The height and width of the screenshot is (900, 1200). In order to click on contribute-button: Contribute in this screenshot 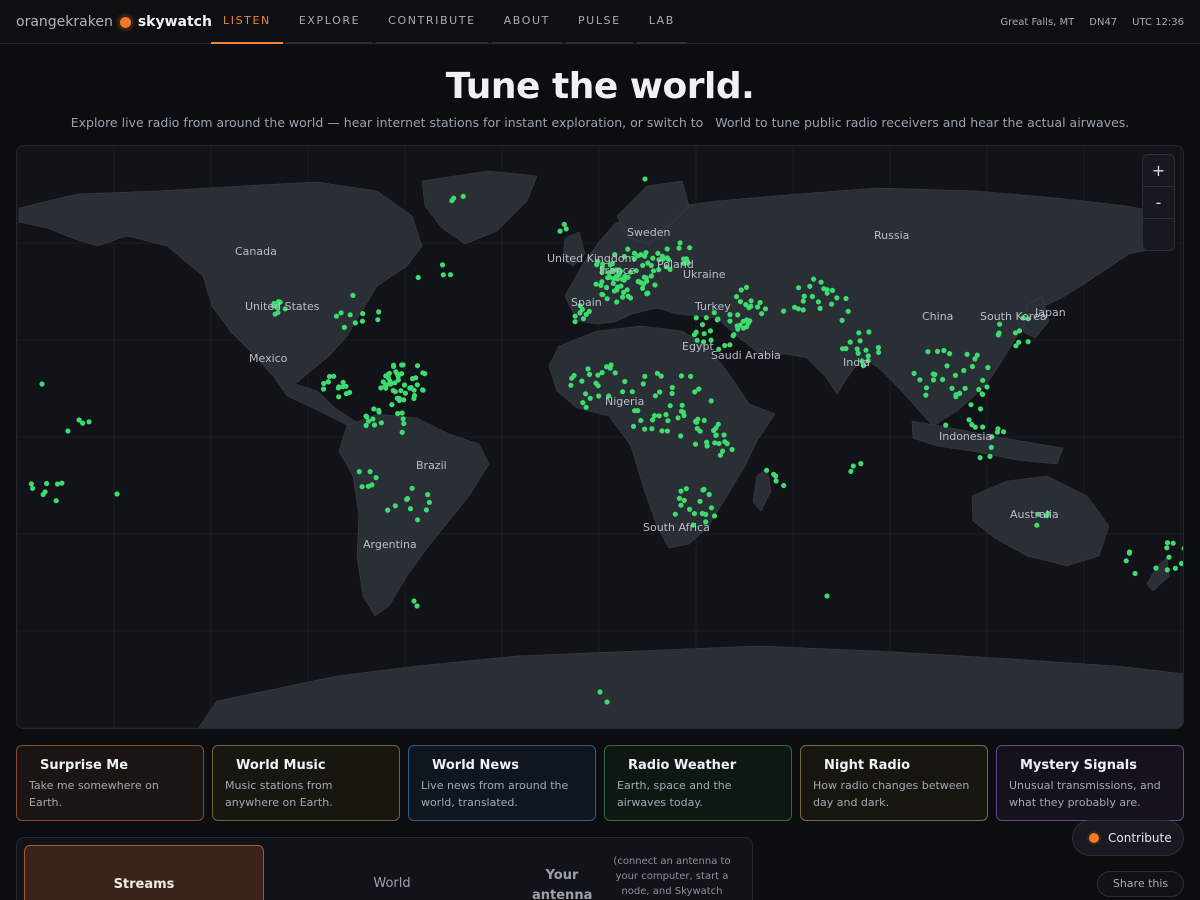, I will do `click(1128, 838)`.